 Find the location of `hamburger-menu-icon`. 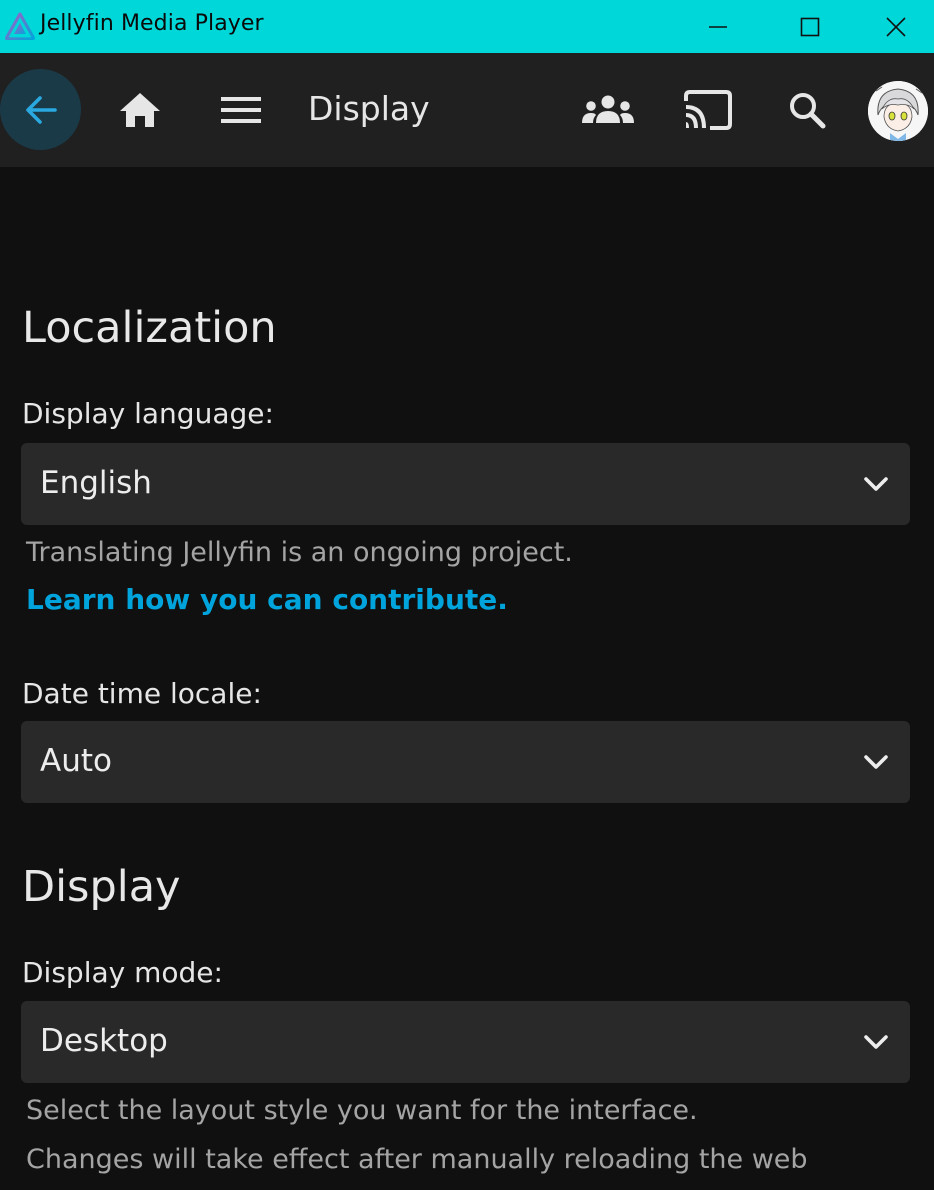

hamburger-menu-icon is located at coordinates (241, 110).